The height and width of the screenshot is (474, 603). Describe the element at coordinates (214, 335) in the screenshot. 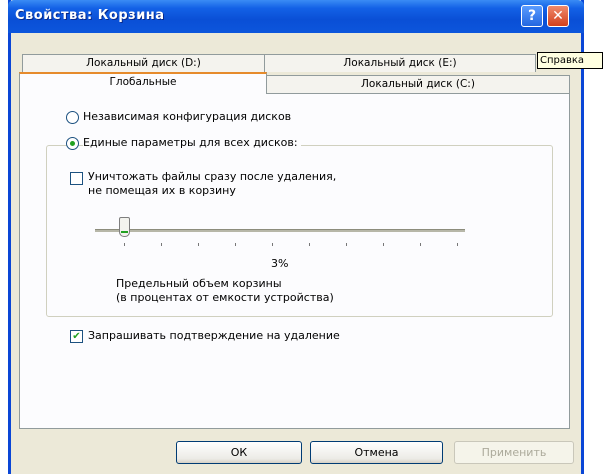

I see `confirm-delete-label: Запрашивать подтверждение на удаление` at that location.